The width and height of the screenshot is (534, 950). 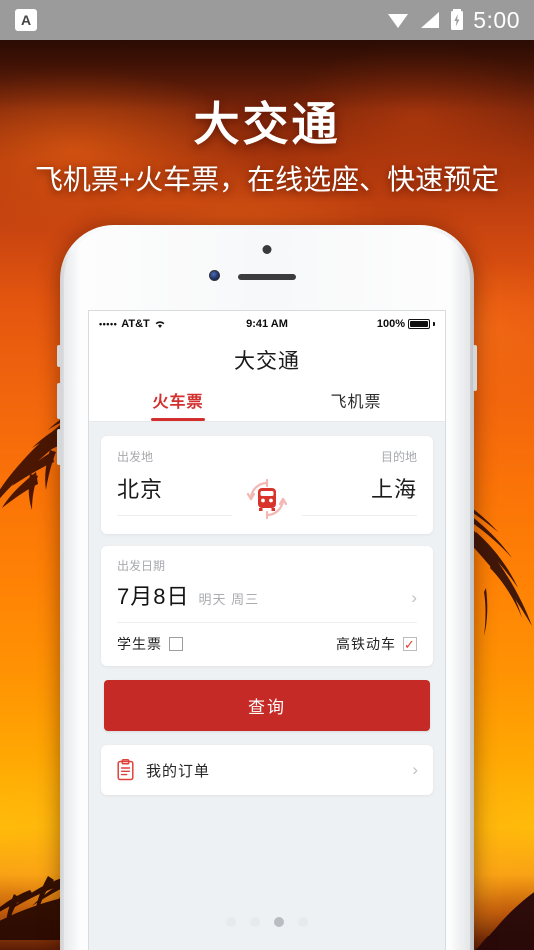 What do you see at coordinates (267, 922) in the screenshot?
I see `page-indicator-dots` at bounding box center [267, 922].